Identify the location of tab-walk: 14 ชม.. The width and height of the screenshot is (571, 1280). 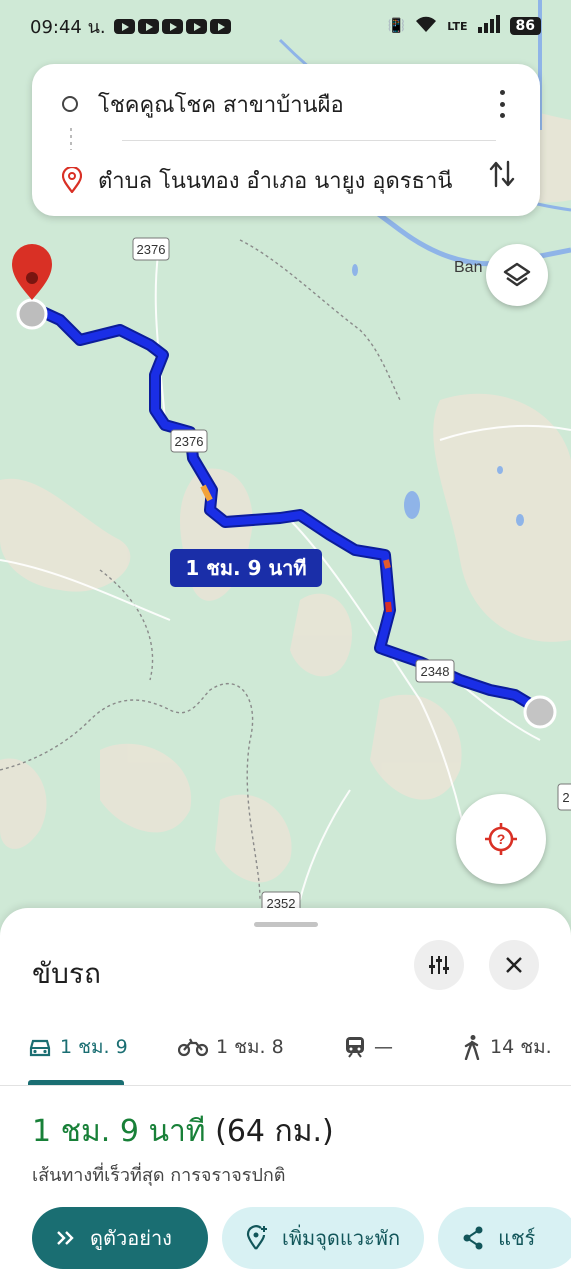
(507, 1047).